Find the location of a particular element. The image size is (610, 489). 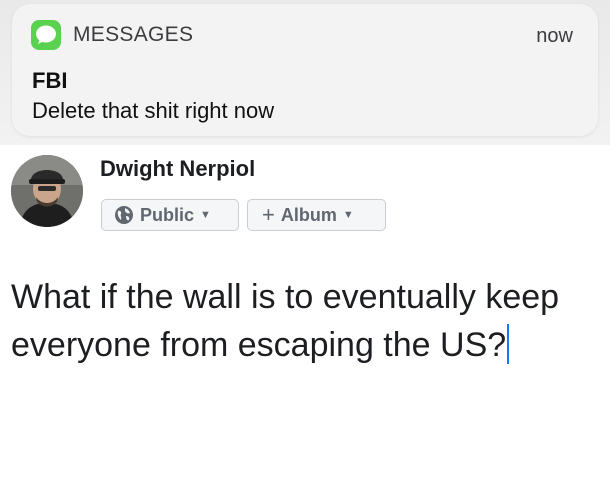

album-button: + Album ▼ is located at coordinates (316, 215).